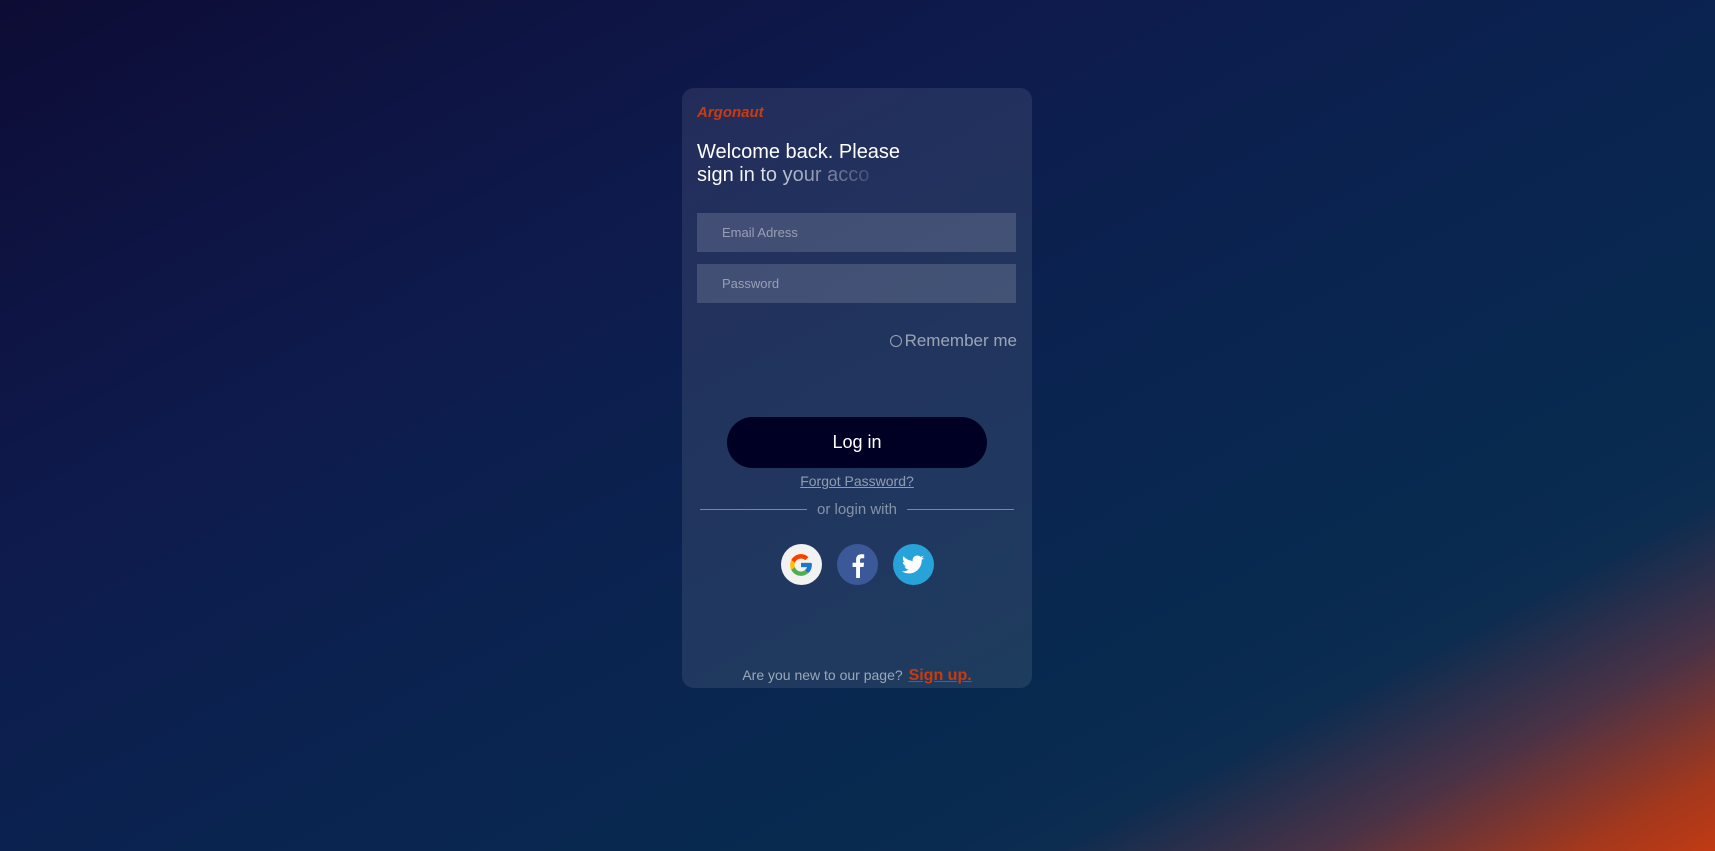 This screenshot has height=851, width=1715. What do you see at coordinates (856, 232) in the screenshot?
I see `email-field` at bounding box center [856, 232].